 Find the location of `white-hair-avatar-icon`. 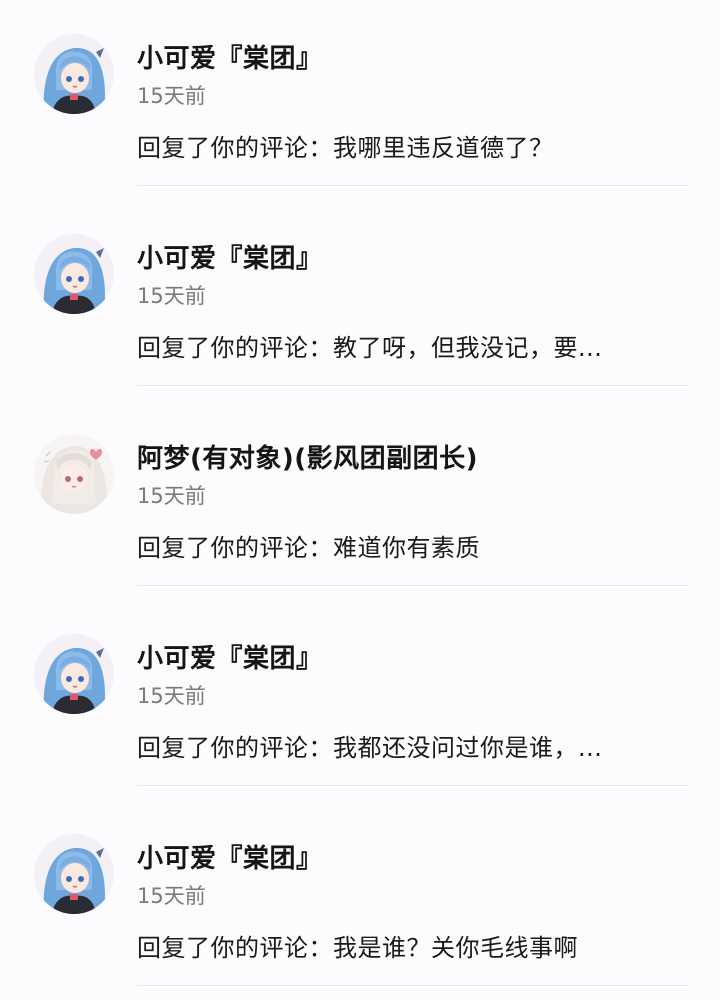

white-hair-avatar-icon is located at coordinates (74, 474).